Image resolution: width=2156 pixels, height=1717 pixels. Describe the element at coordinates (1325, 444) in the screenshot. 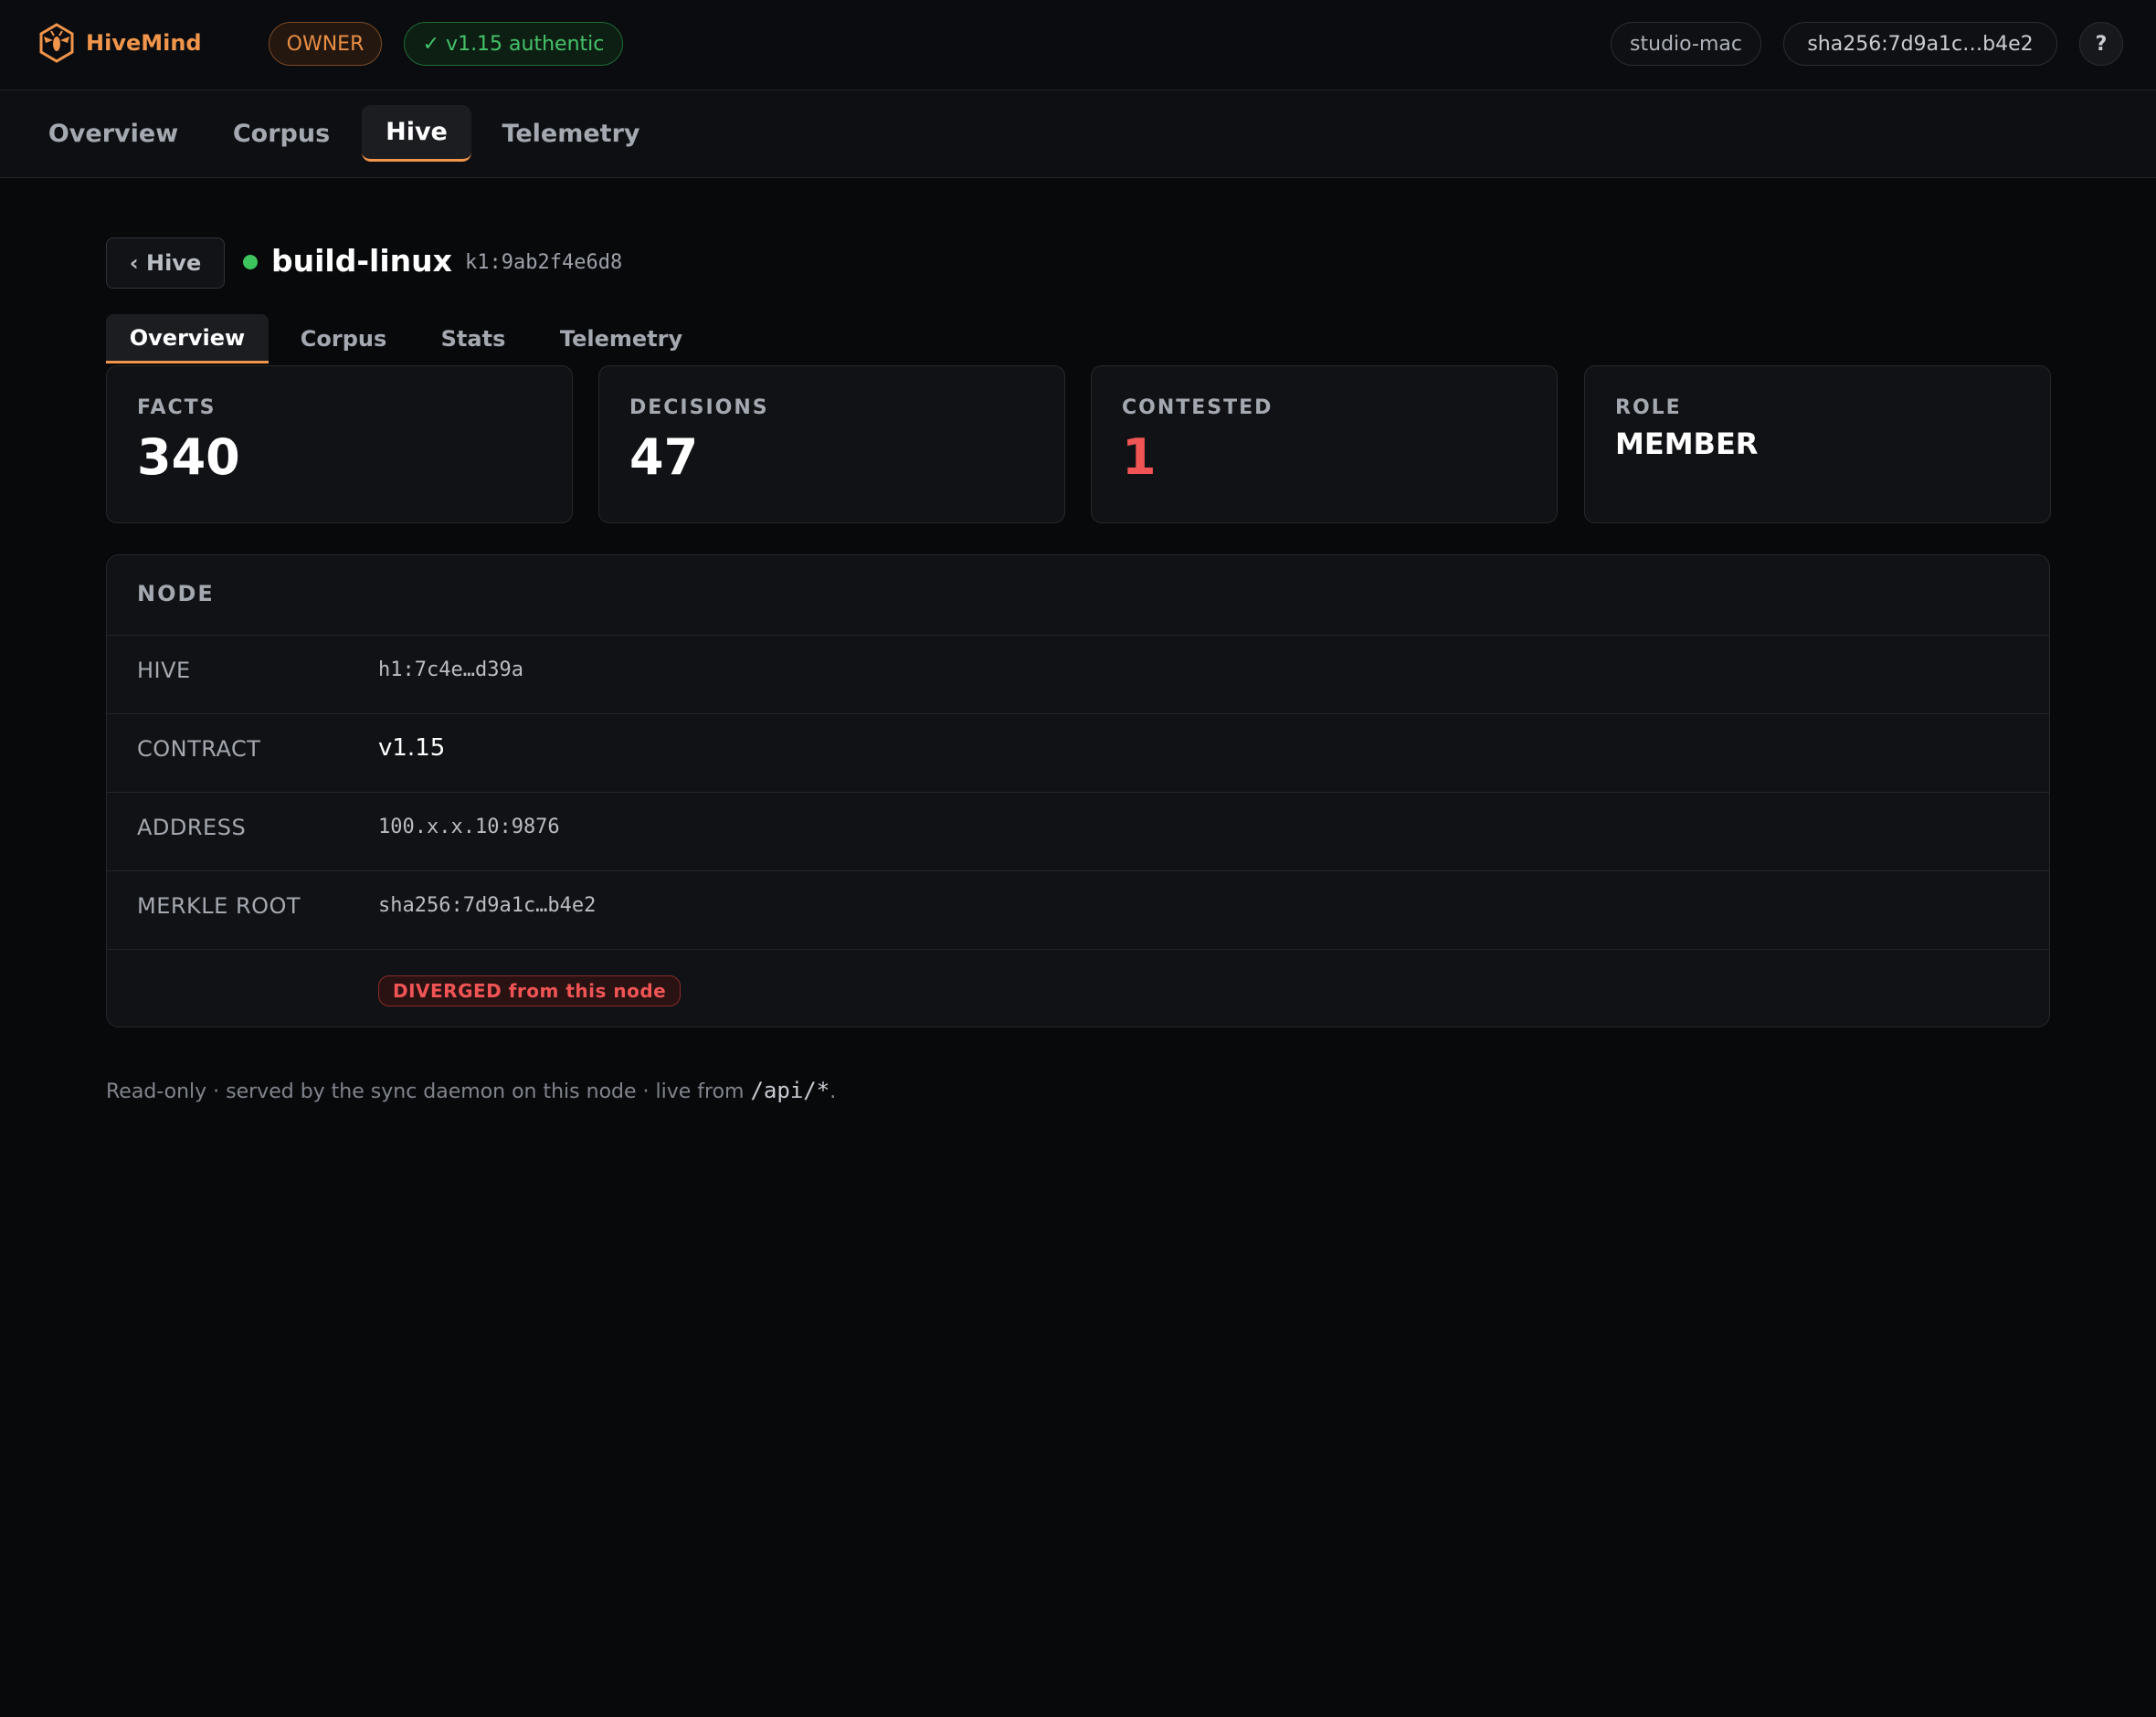

I see `stat-card-contested: CONTESTED 1` at that location.